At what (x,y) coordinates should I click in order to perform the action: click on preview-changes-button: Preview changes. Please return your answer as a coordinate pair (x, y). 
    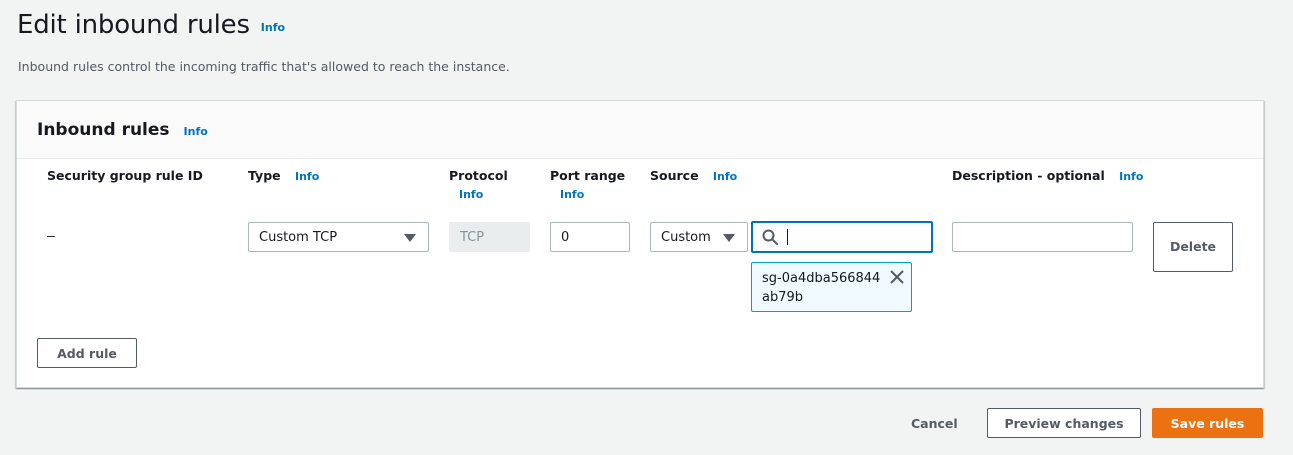
    Looking at the image, I should click on (1064, 423).